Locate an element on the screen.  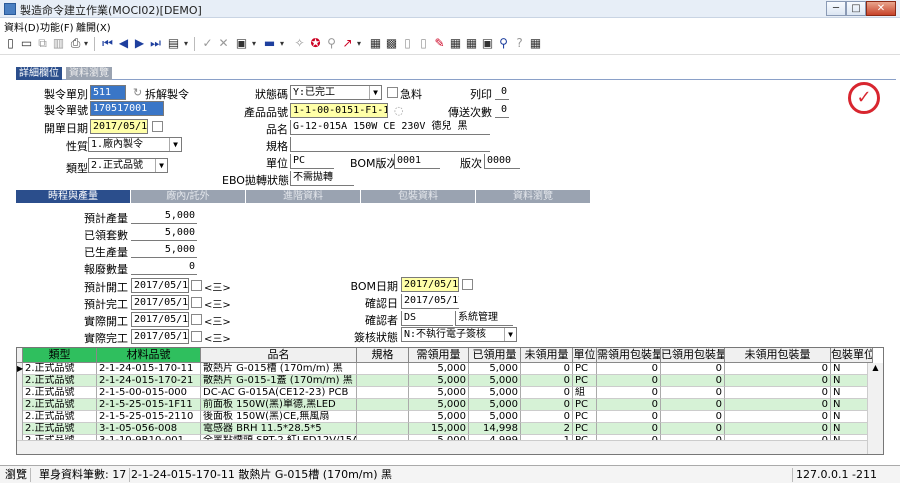
query-icon: ▤ is located at coordinates (173, 43).